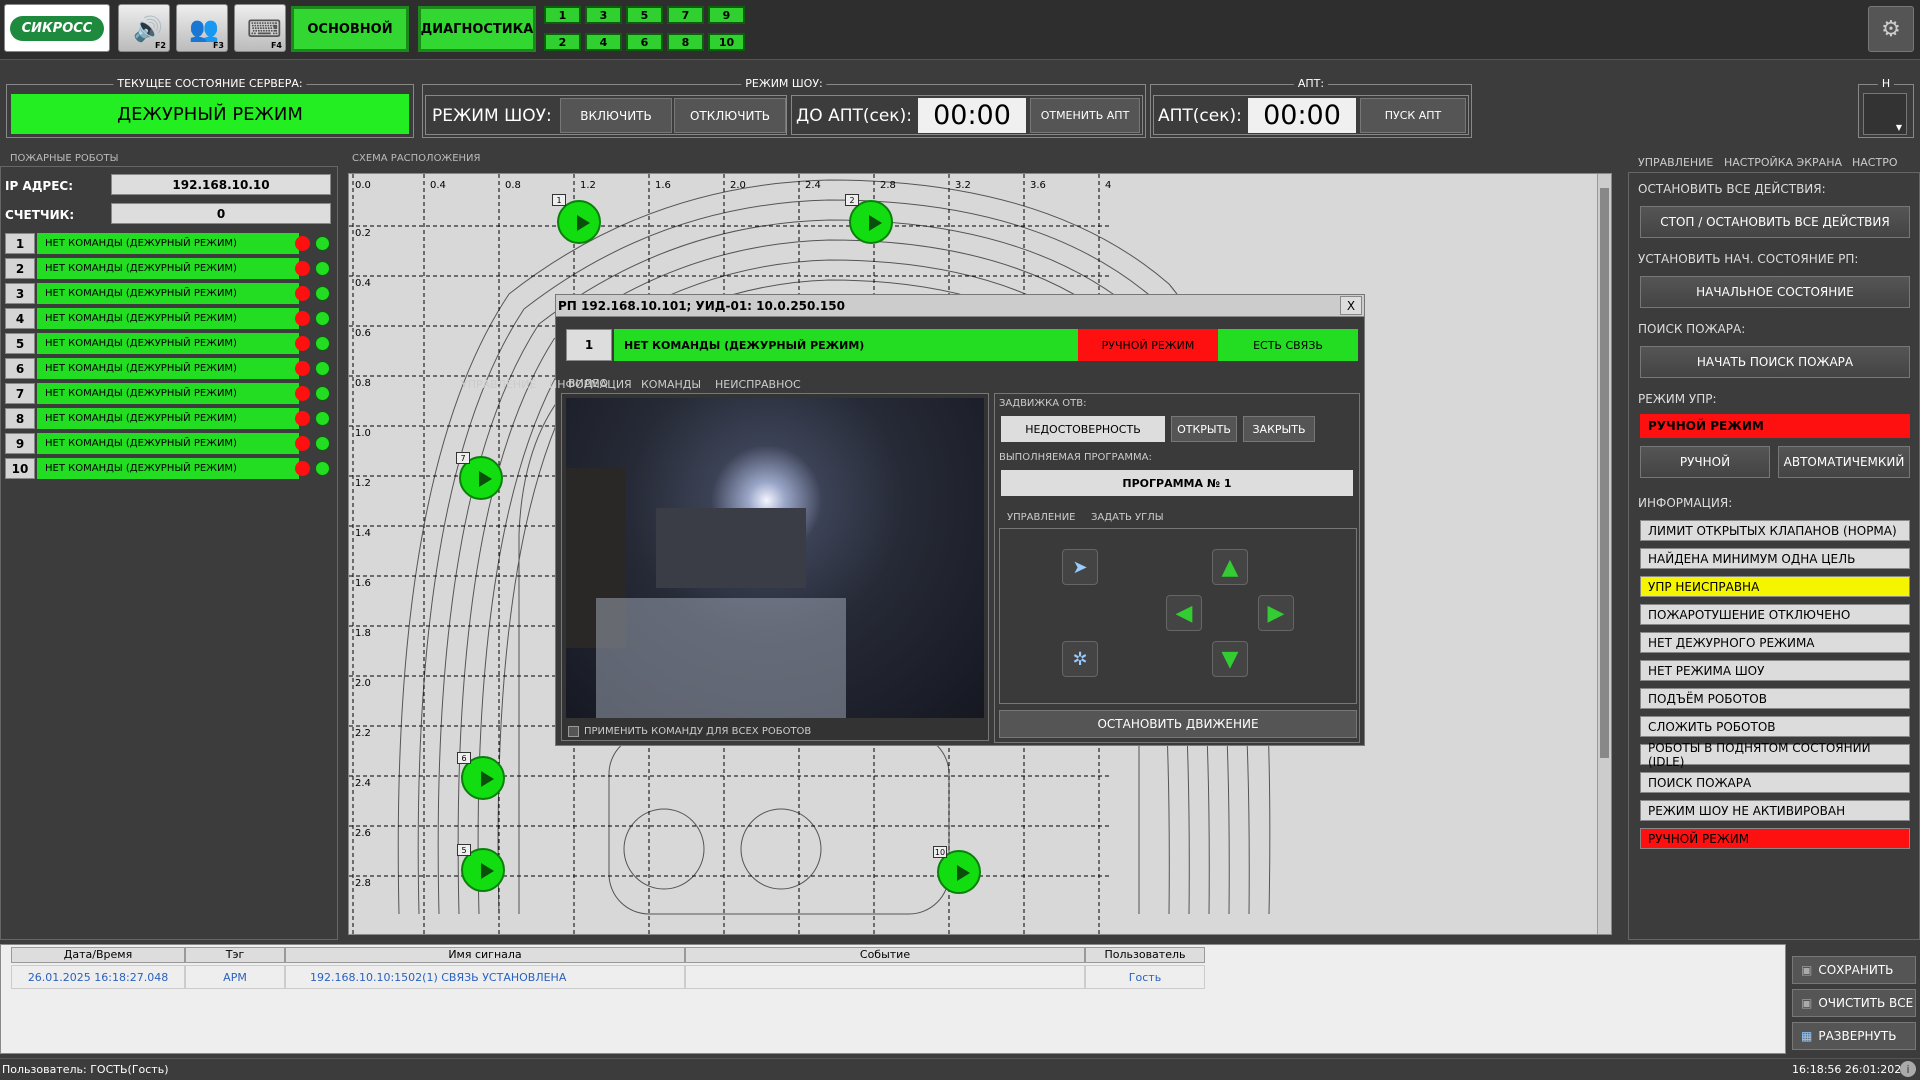  Describe the element at coordinates (260, 28) in the screenshot. I see `keyboard-button: ⌨ F4` at that location.